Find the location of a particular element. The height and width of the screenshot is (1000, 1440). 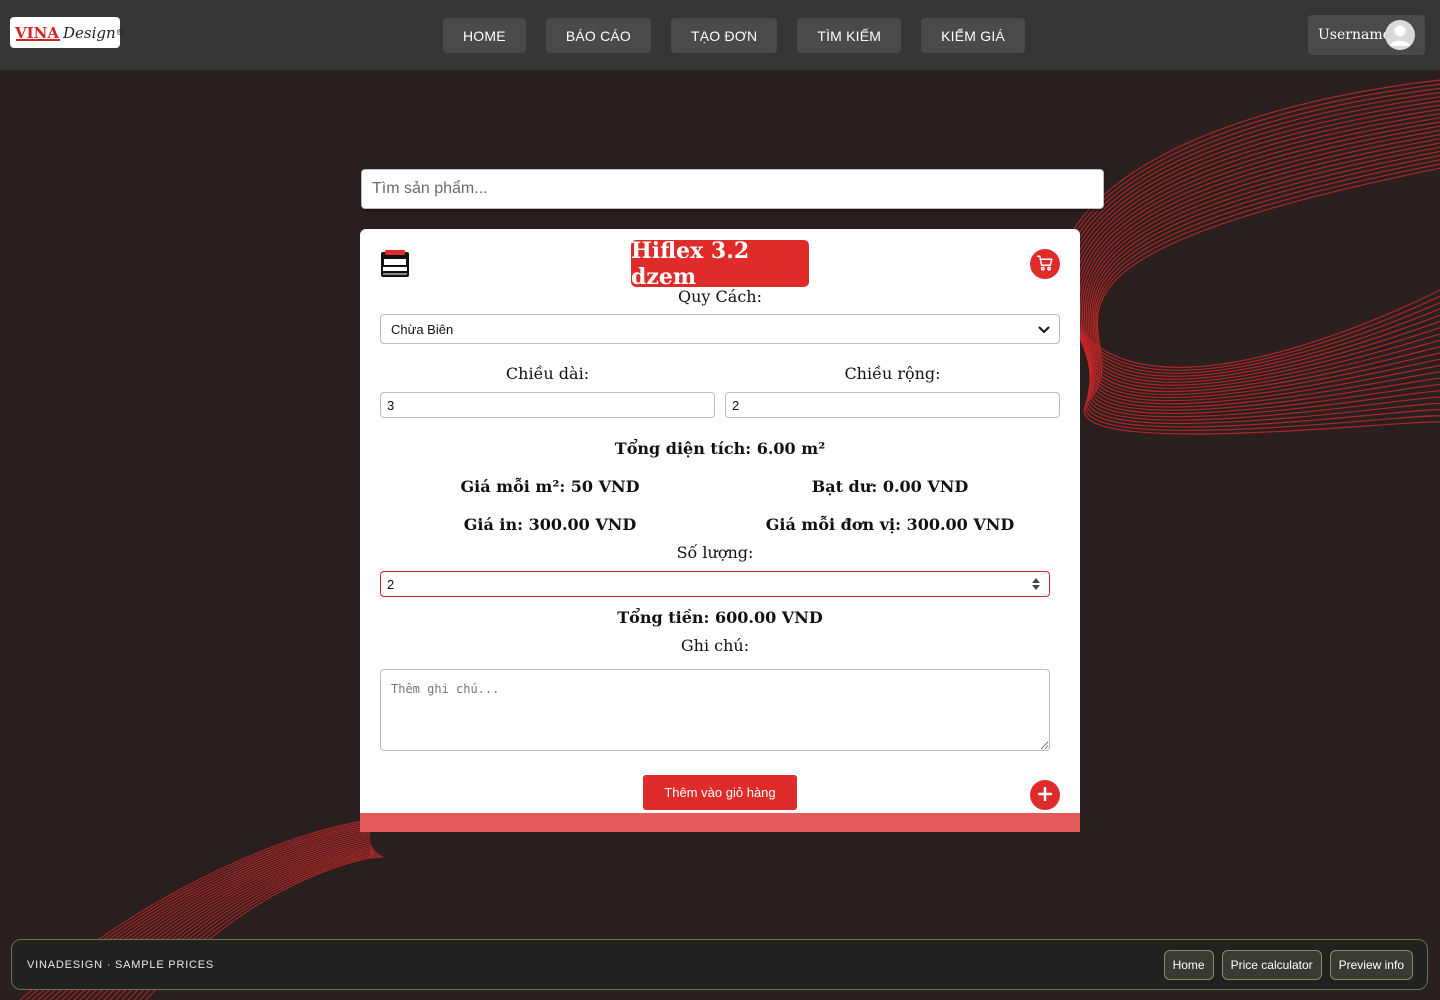

print-price-text: Giá in: 300.00 VND is located at coordinates (550, 524).